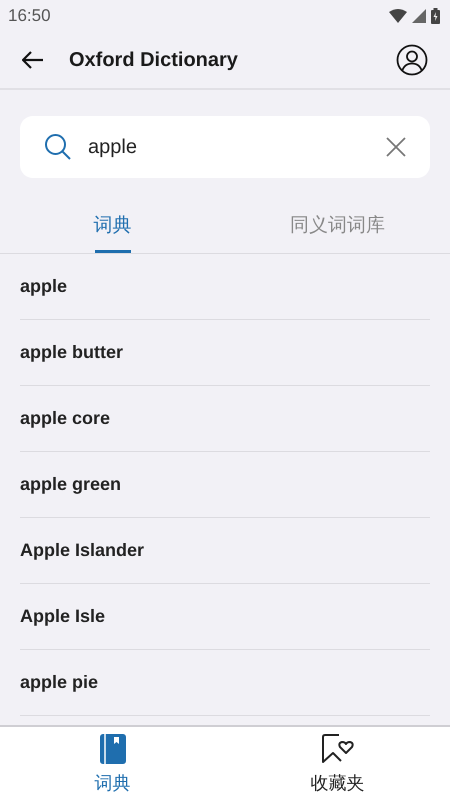  I want to click on search-icon, so click(58, 147).